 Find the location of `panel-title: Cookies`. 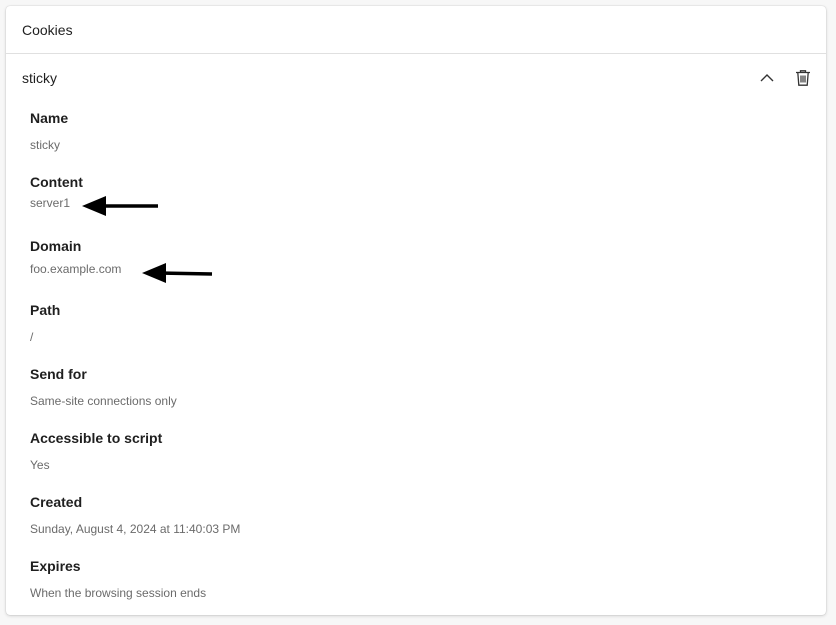

panel-title: Cookies is located at coordinates (47, 29).